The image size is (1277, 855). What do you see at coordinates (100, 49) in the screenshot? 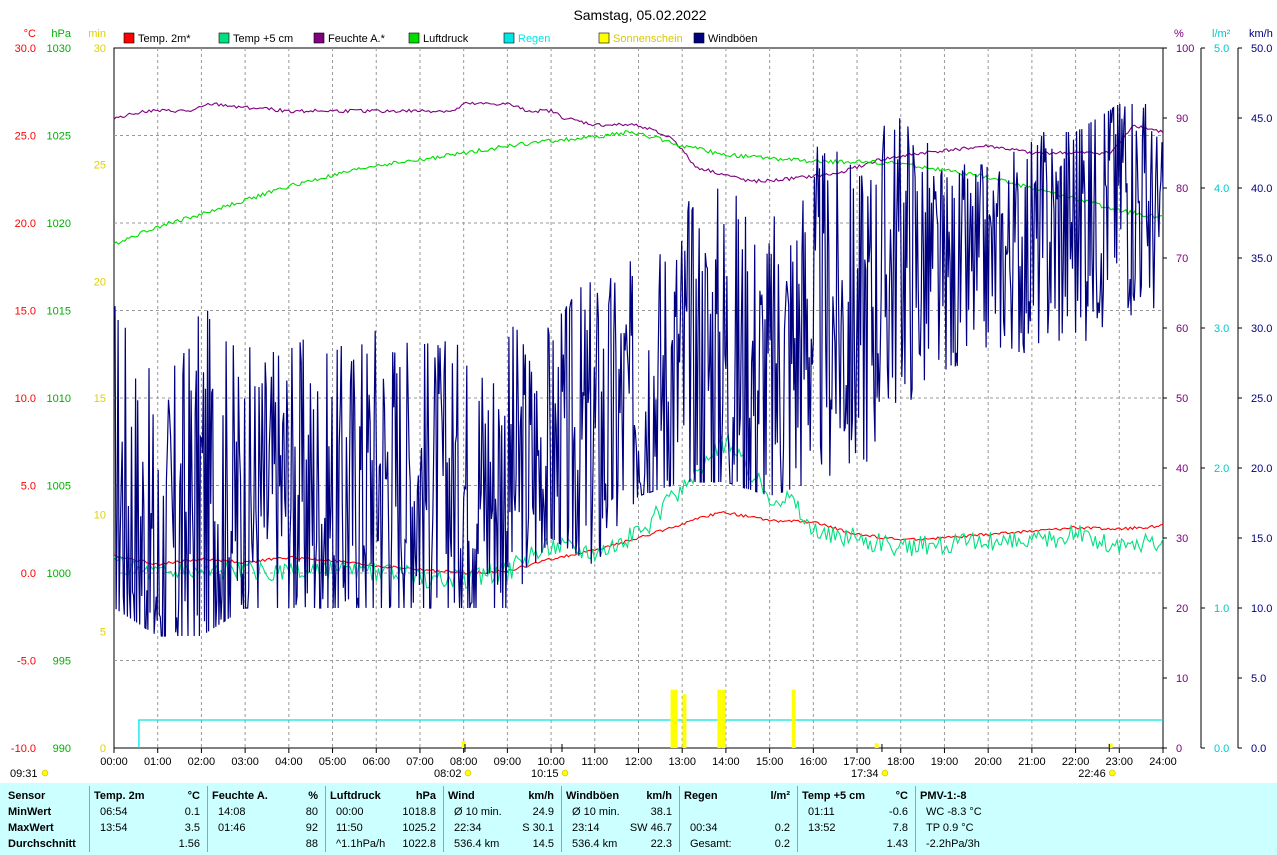
I see `y-tick-label-sun_min: 30` at bounding box center [100, 49].